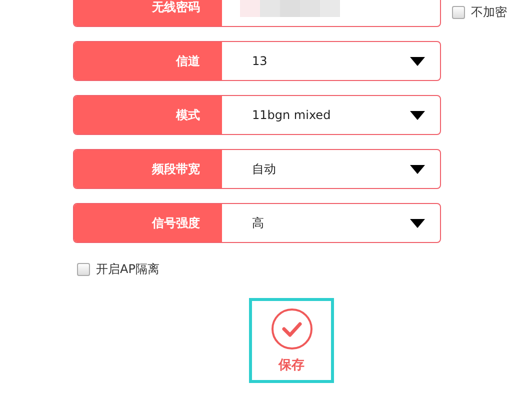 This screenshot has height=406, width=525. I want to click on checkmark-circle-icon, so click(291, 329).